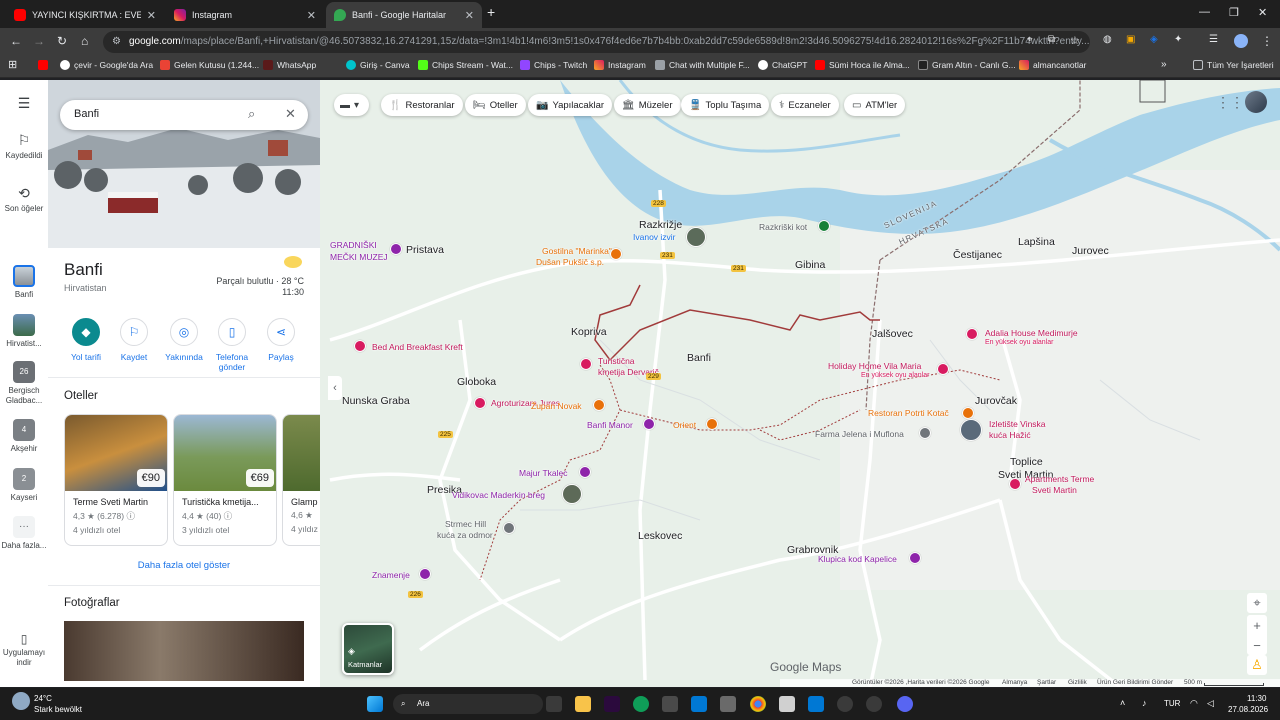 The width and height of the screenshot is (1280, 720). What do you see at coordinates (16, 41) in the screenshot?
I see `back-icon: ←` at bounding box center [16, 41].